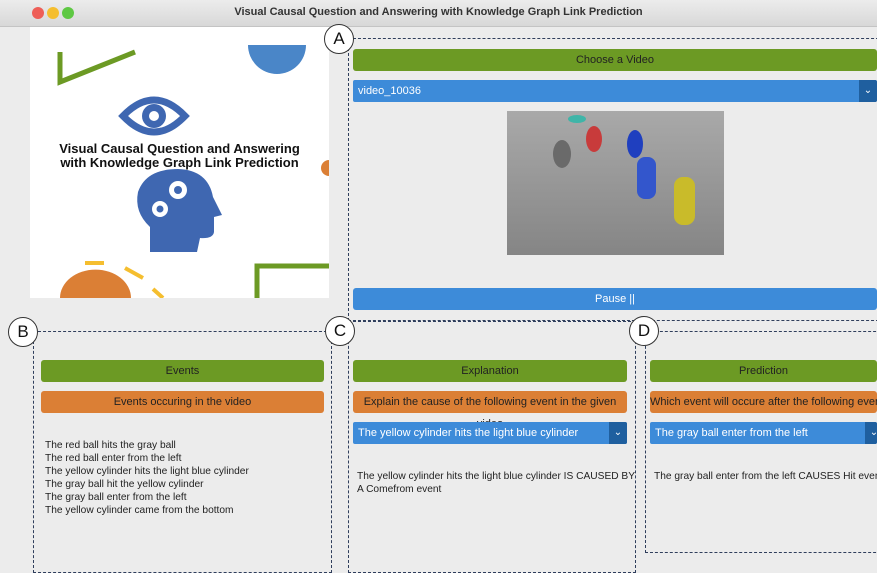 Image resolution: width=877 pixels, height=573 pixels. I want to click on label-b: B, so click(23, 332).